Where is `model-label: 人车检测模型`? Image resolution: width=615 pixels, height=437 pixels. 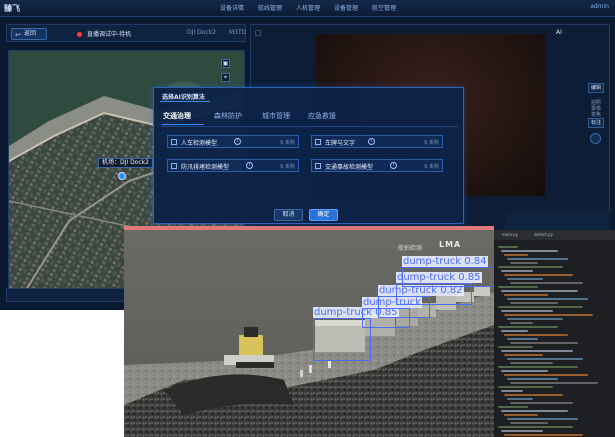
model-label: 人车检测模型 is located at coordinates (199, 143).